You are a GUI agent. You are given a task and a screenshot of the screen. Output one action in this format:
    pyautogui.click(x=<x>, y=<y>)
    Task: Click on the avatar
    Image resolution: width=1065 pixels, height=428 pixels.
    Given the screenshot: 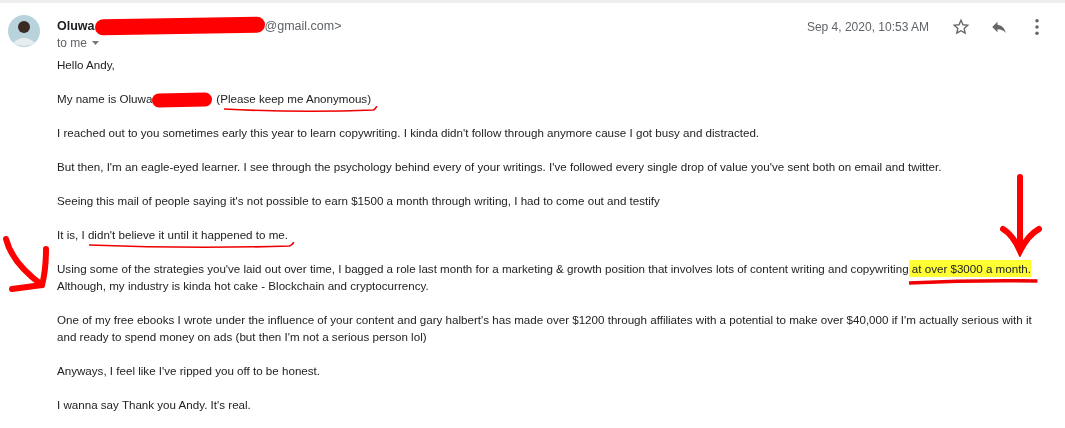 What is the action you would take?
    pyautogui.click(x=24, y=31)
    